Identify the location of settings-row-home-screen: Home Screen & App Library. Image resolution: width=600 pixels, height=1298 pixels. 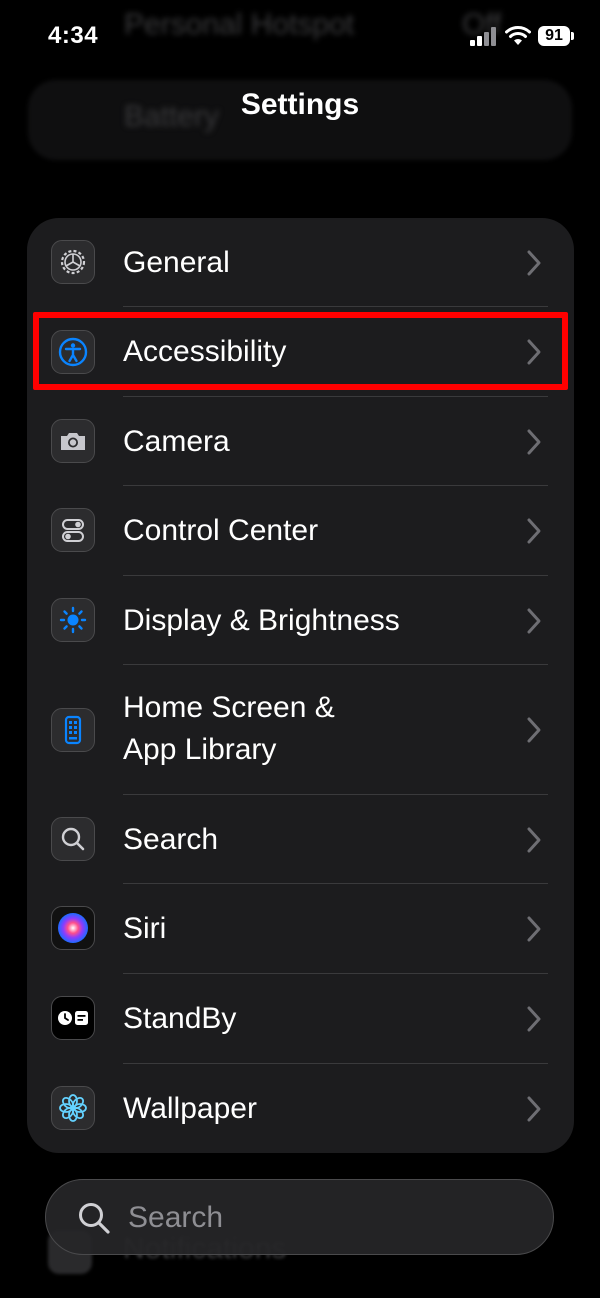
(300, 730).